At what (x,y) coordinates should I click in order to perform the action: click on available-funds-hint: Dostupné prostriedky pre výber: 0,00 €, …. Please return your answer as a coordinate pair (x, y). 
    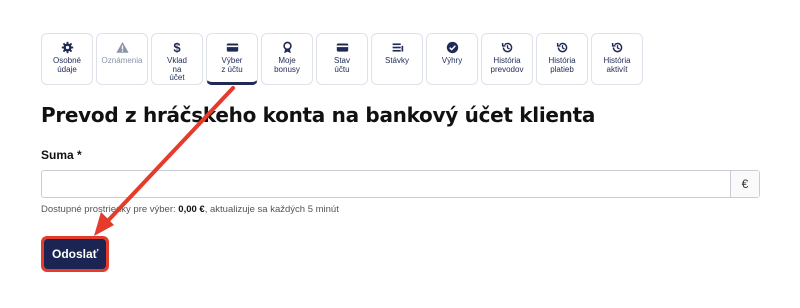
    Looking at the image, I should click on (190, 209).